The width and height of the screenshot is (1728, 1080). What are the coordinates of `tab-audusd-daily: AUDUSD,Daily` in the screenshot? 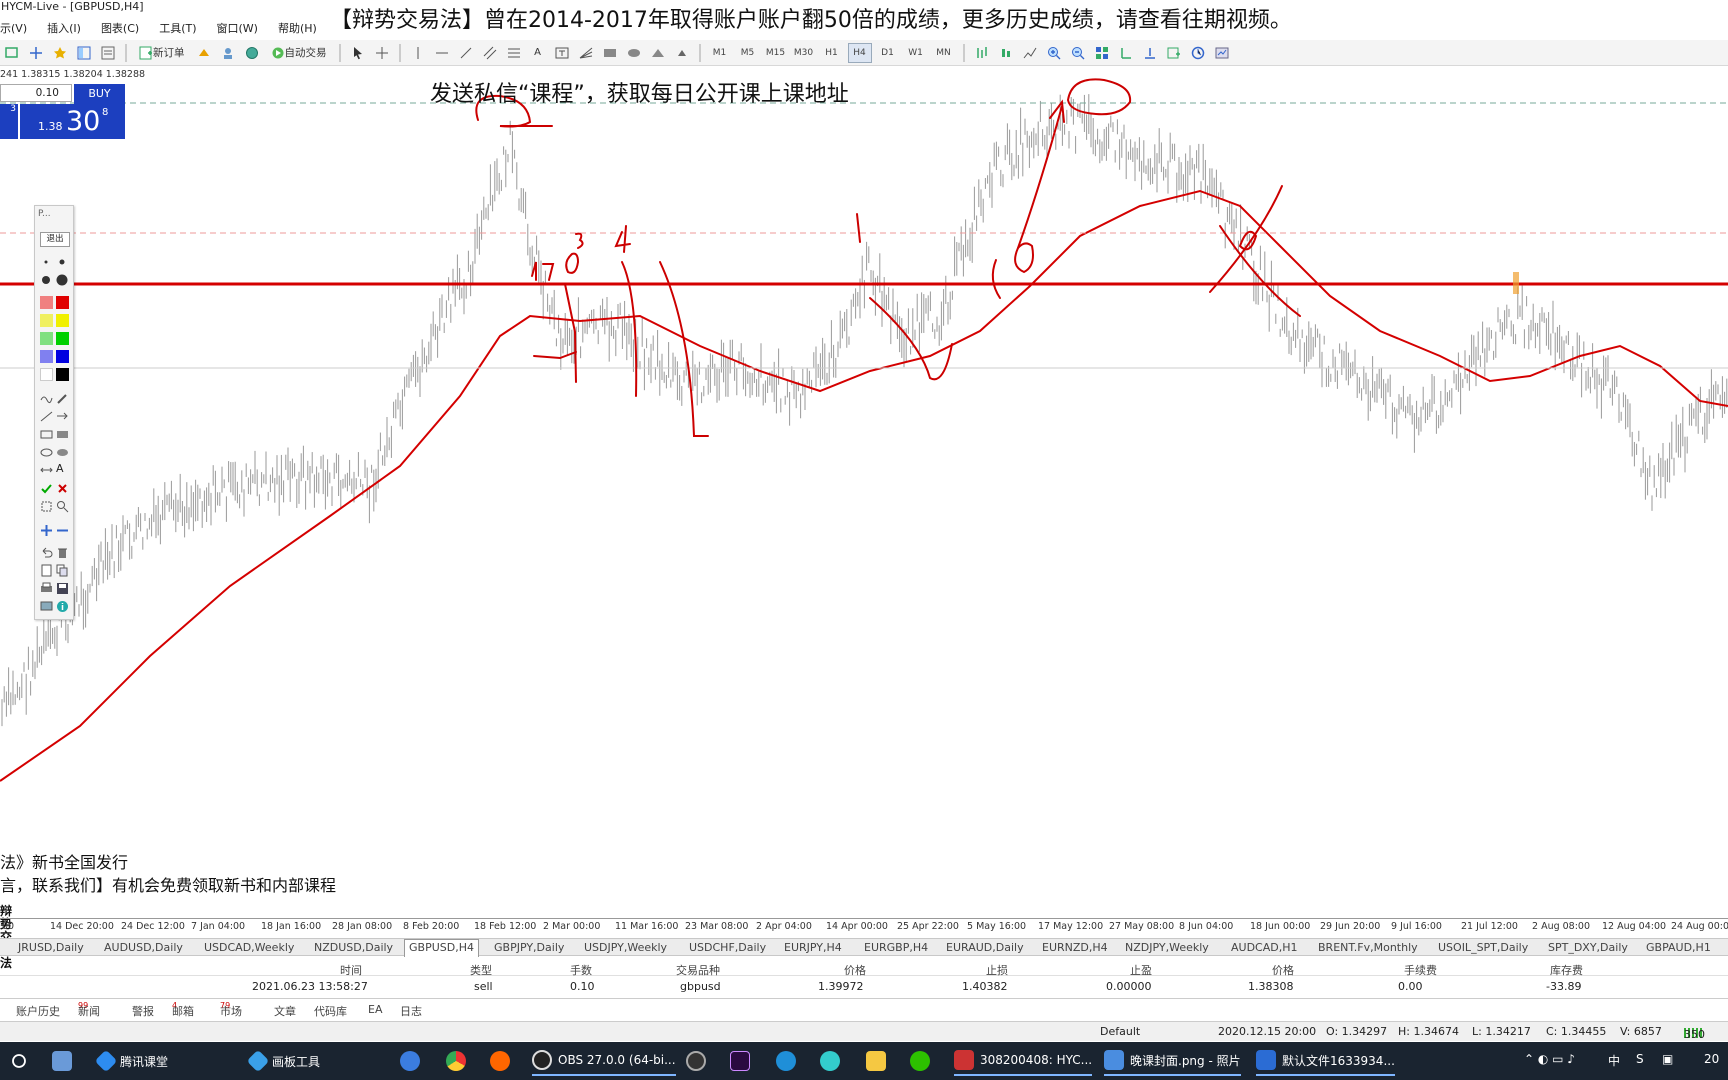 It's located at (143, 947).